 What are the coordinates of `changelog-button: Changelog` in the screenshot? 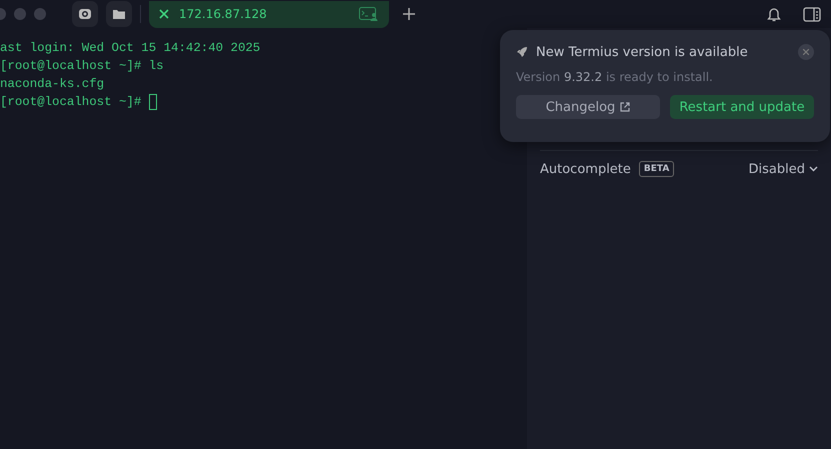 It's located at (588, 107).